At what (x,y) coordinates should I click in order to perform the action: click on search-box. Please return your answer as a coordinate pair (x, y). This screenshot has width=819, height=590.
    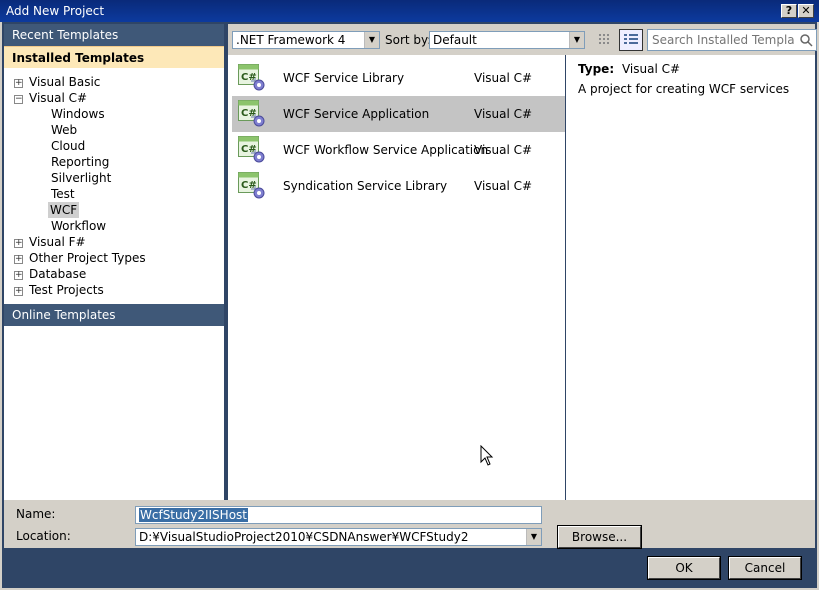
    Looking at the image, I should click on (732, 40).